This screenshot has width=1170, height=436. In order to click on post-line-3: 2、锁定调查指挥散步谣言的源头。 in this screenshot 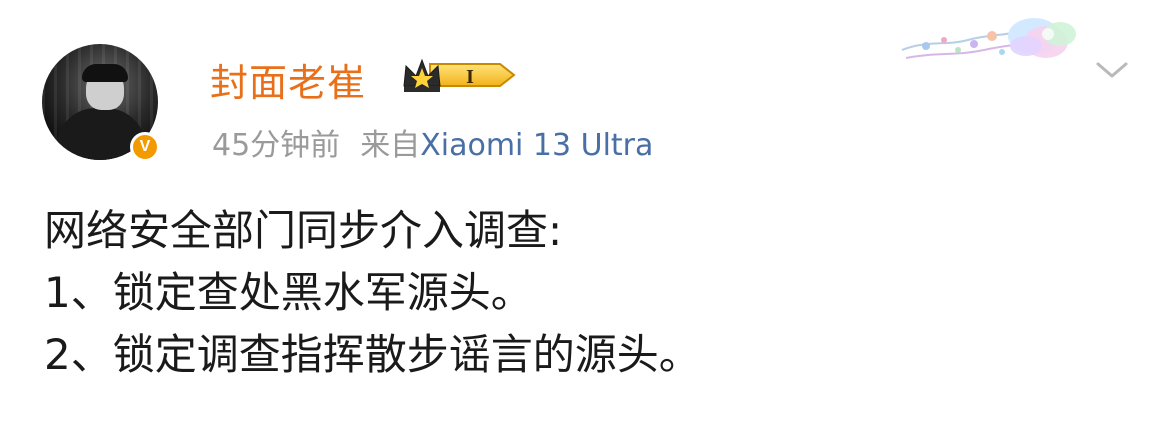, I will do `click(372, 354)`.